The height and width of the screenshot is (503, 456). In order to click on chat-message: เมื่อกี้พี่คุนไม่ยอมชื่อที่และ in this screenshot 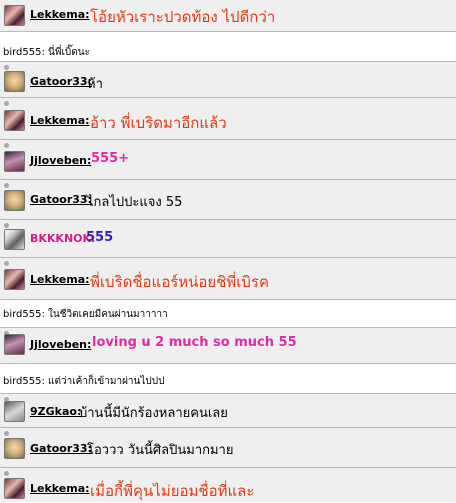, I will do `click(172, 491)`.